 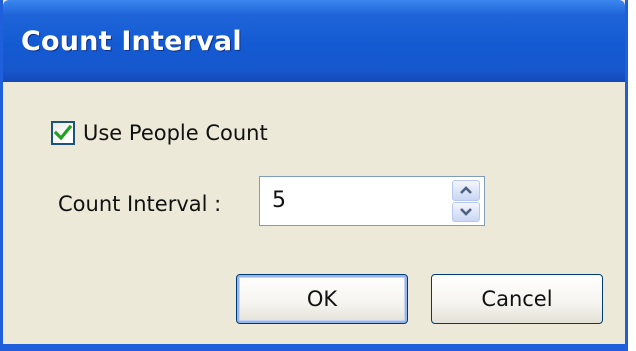 I want to click on spin-down-button, so click(x=466, y=211).